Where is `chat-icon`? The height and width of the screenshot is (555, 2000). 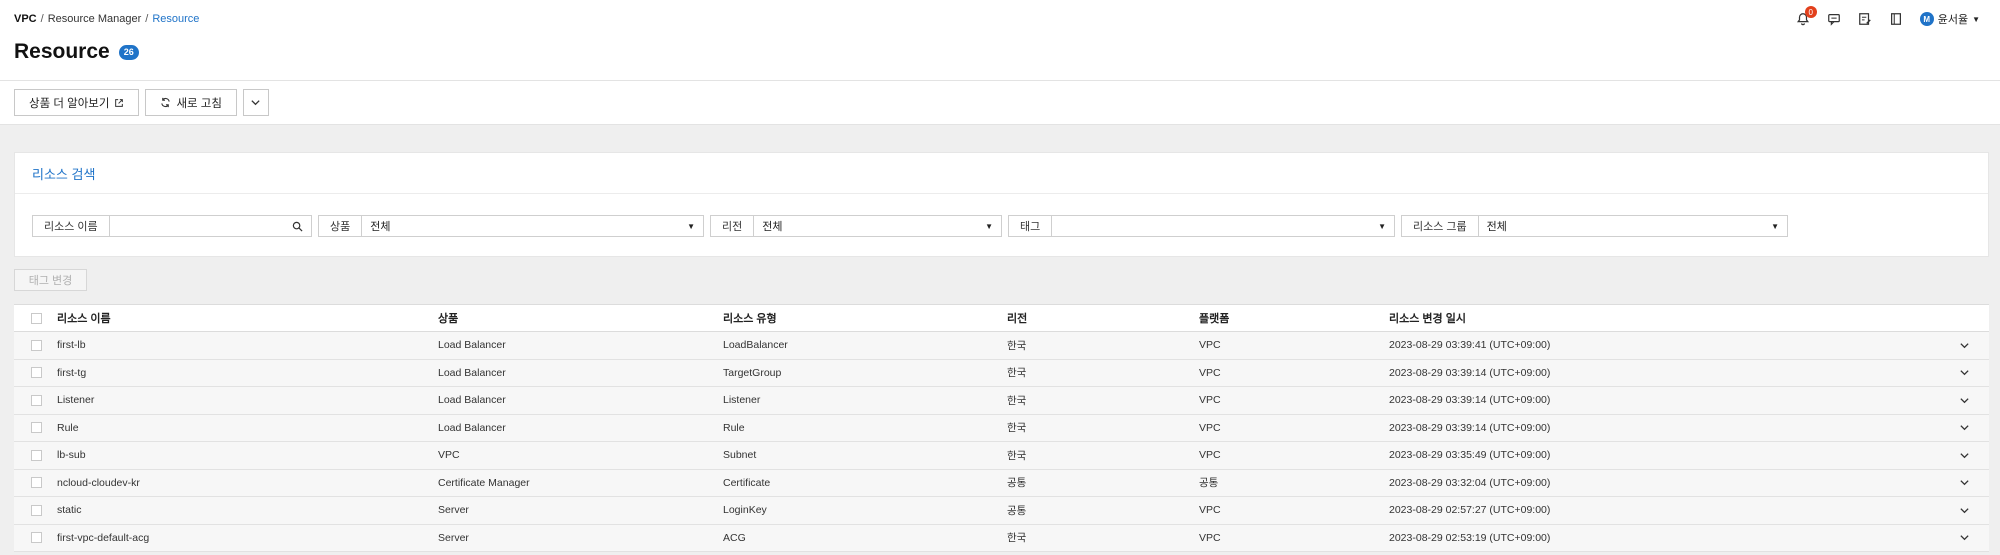 chat-icon is located at coordinates (1834, 19).